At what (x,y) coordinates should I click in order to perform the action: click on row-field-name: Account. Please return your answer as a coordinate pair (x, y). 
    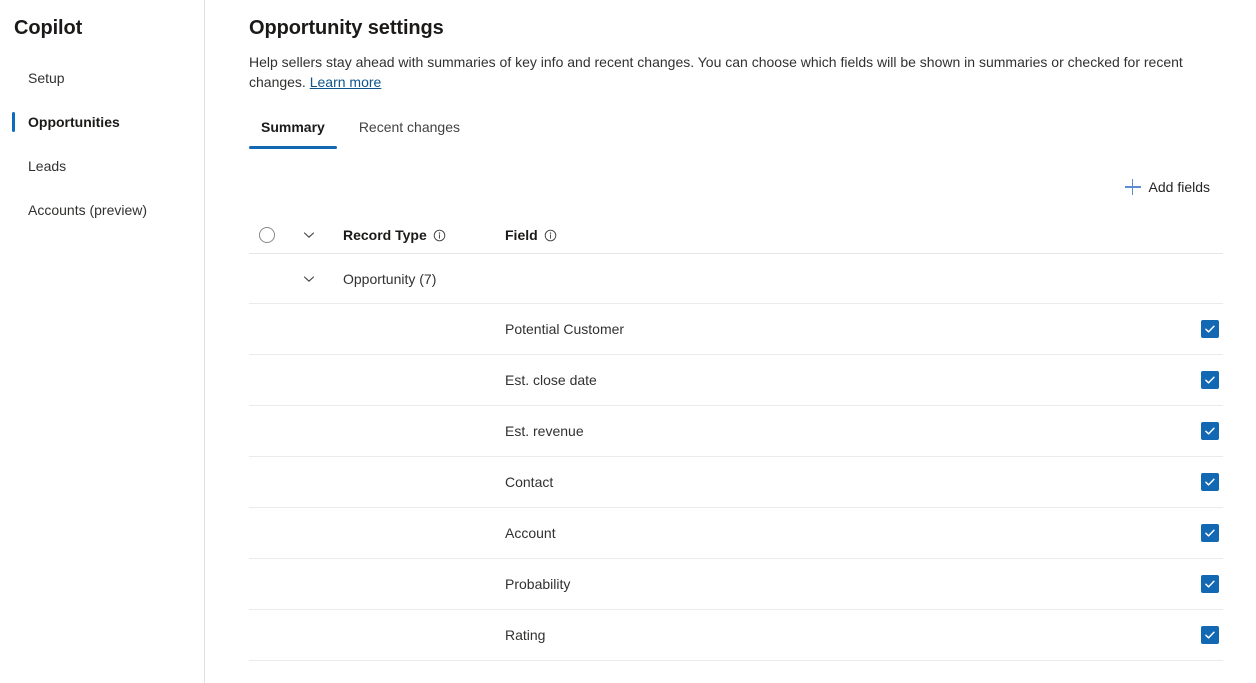
    Looking at the image, I should click on (530, 533).